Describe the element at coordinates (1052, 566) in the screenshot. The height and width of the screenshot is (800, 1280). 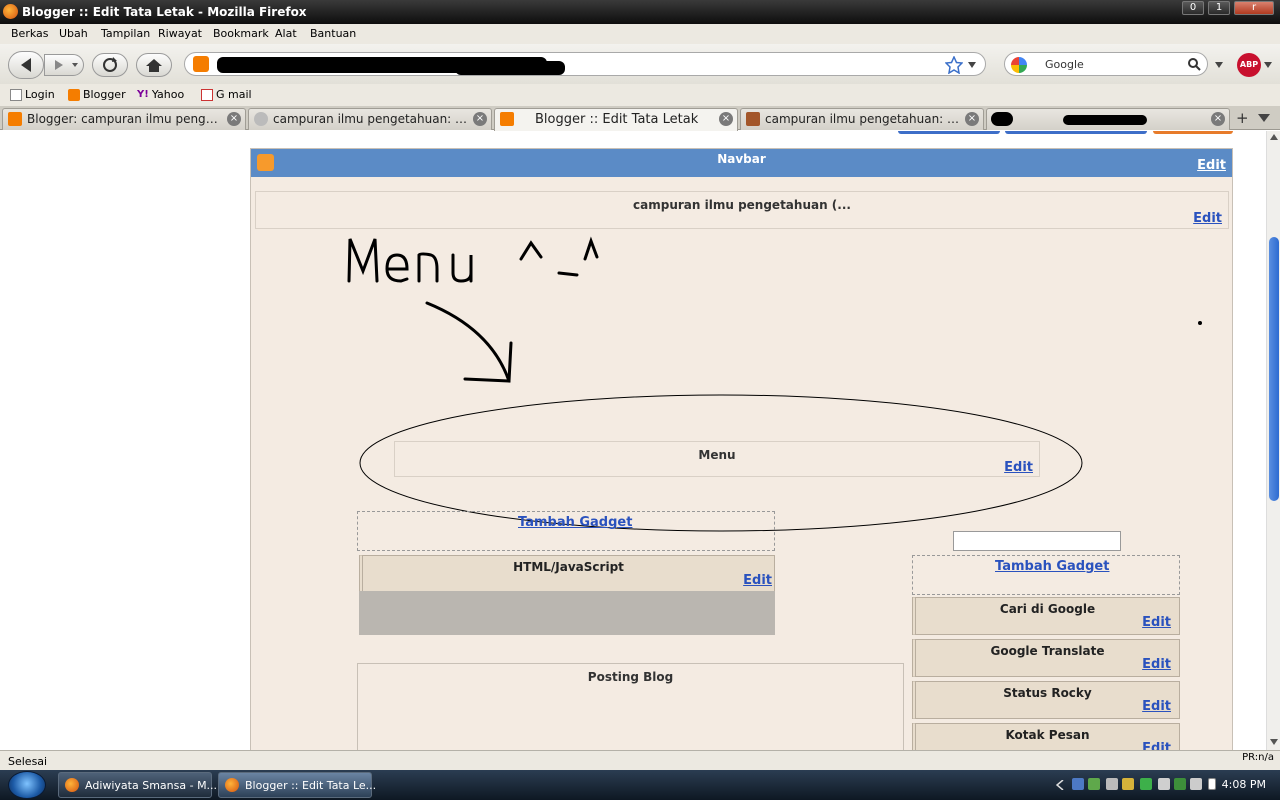
I see `add-gadget-link-right: Tambah Gadget` at that location.